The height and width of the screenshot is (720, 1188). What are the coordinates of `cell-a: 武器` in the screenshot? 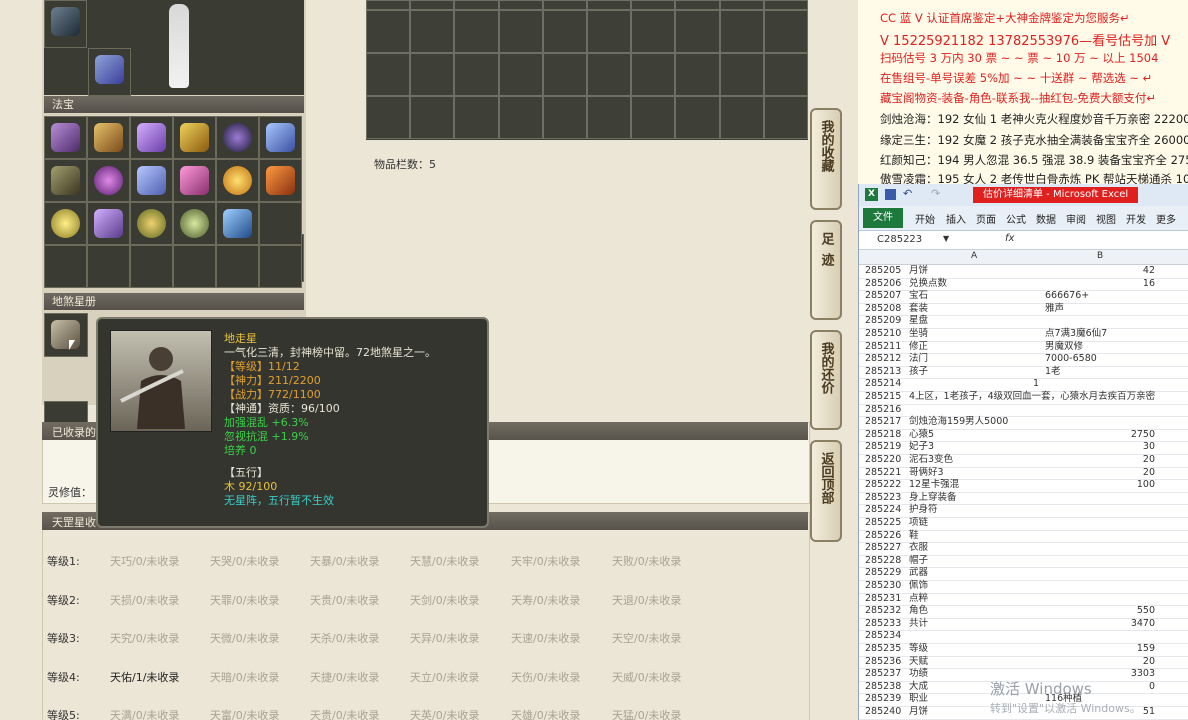 It's located at (976, 573).